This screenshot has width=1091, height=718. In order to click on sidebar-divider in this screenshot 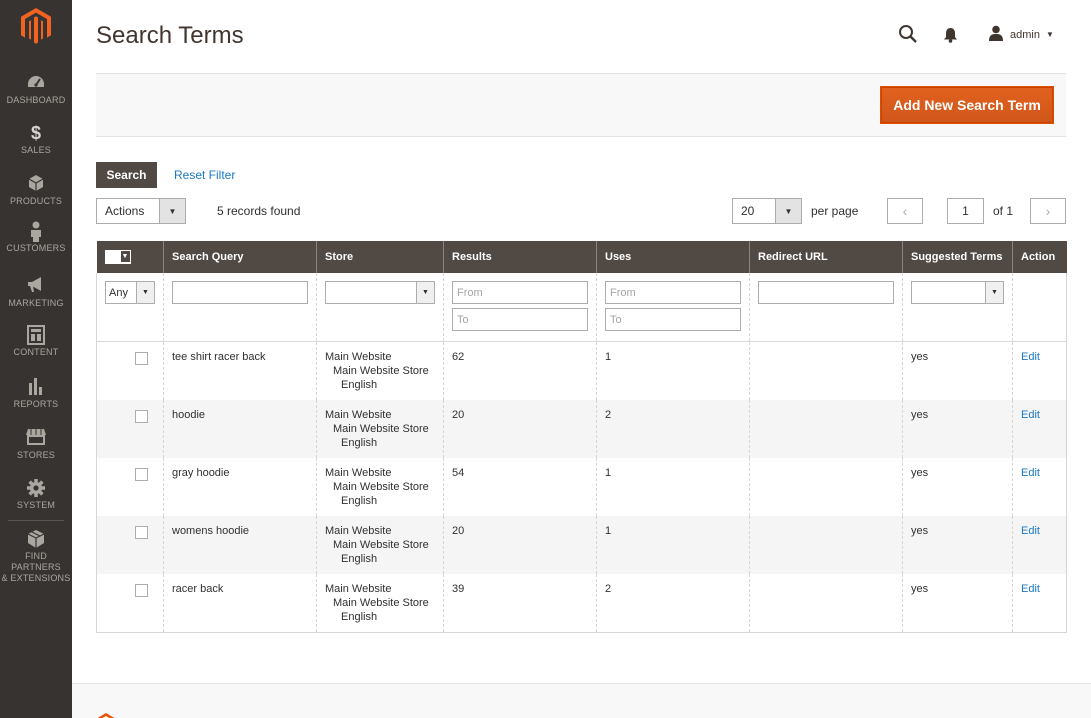, I will do `click(36, 520)`.